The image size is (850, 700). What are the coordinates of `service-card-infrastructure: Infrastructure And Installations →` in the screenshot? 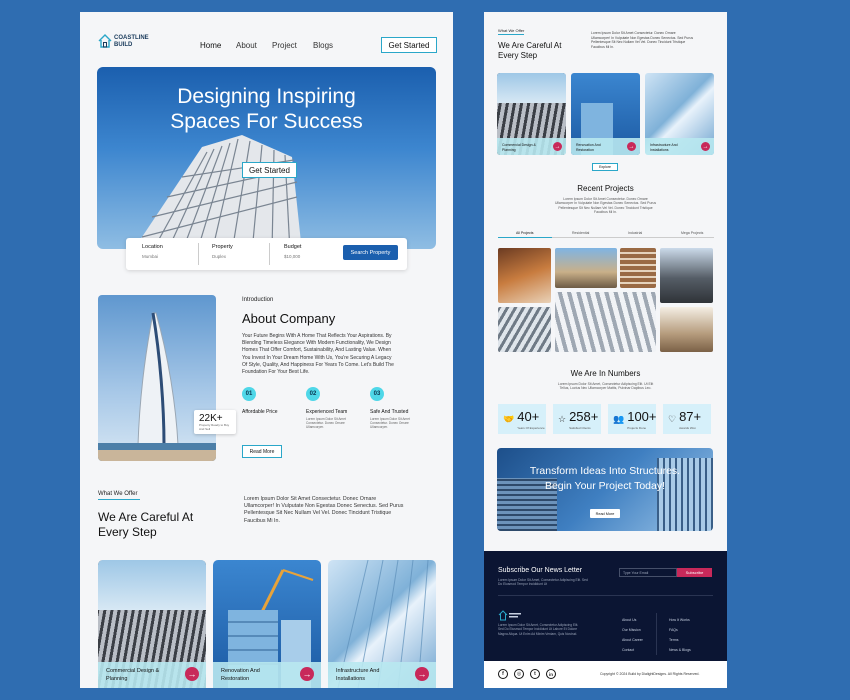 It's located at (382, 624).